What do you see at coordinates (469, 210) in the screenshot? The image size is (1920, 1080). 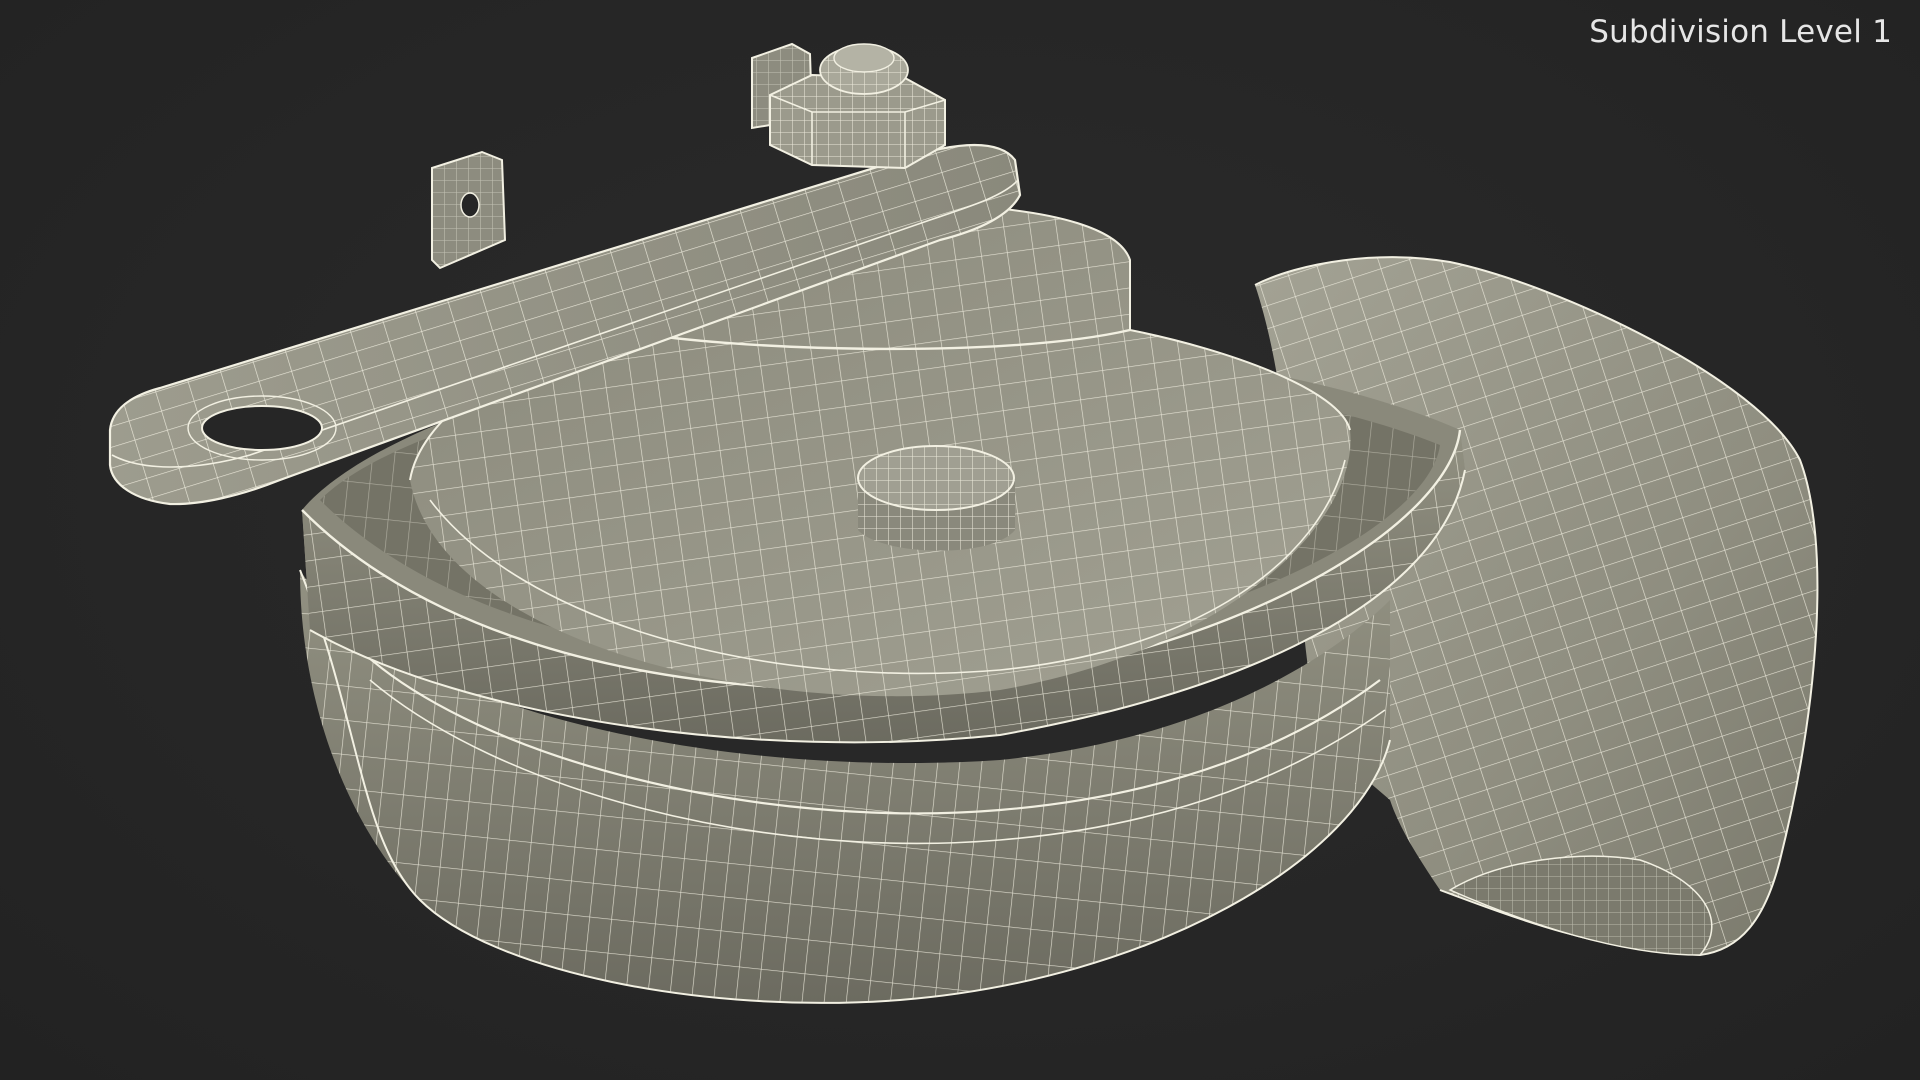 I see `mounting-tab-left` at bounding box center [469, 210].